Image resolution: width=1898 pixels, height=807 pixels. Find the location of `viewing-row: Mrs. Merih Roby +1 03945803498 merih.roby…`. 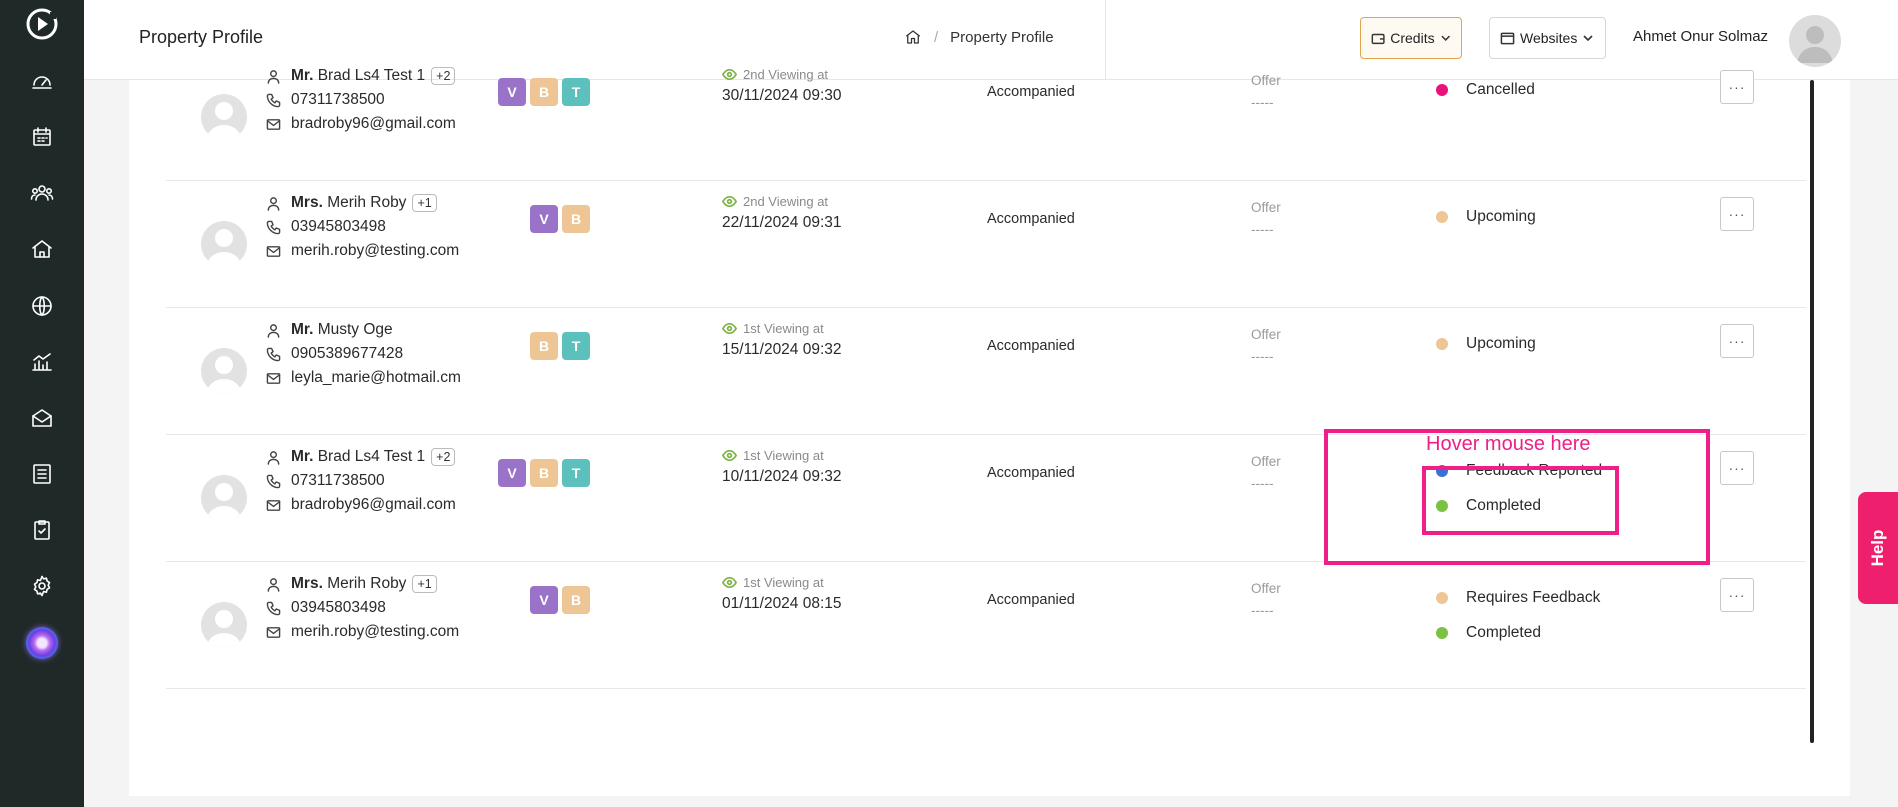

viewing-row: Mrs. Merih Roby +1 03945803498 merih.roby… is located at coordinates (986, 625).